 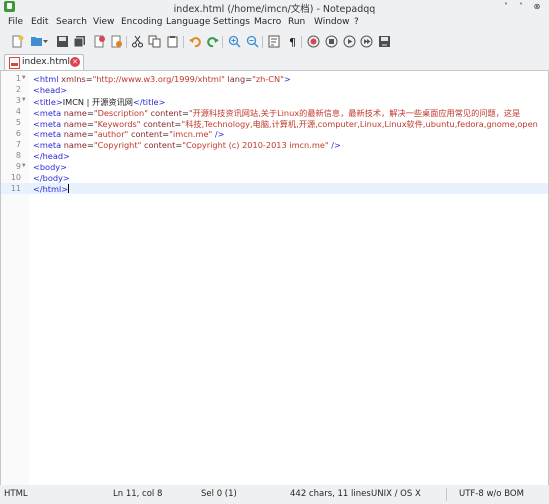 What do you see at coordinates (255, 145) in the screenshot?
I see `attr-value: "Copyright (c) 2010-2013 imcn.me"` at bounding box center [255, 145].